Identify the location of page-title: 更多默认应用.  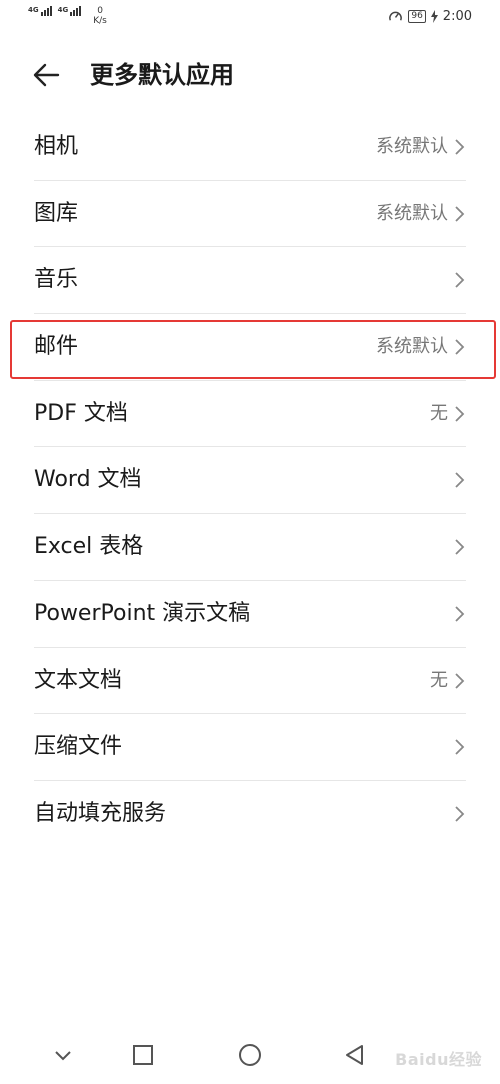
(162, 75).